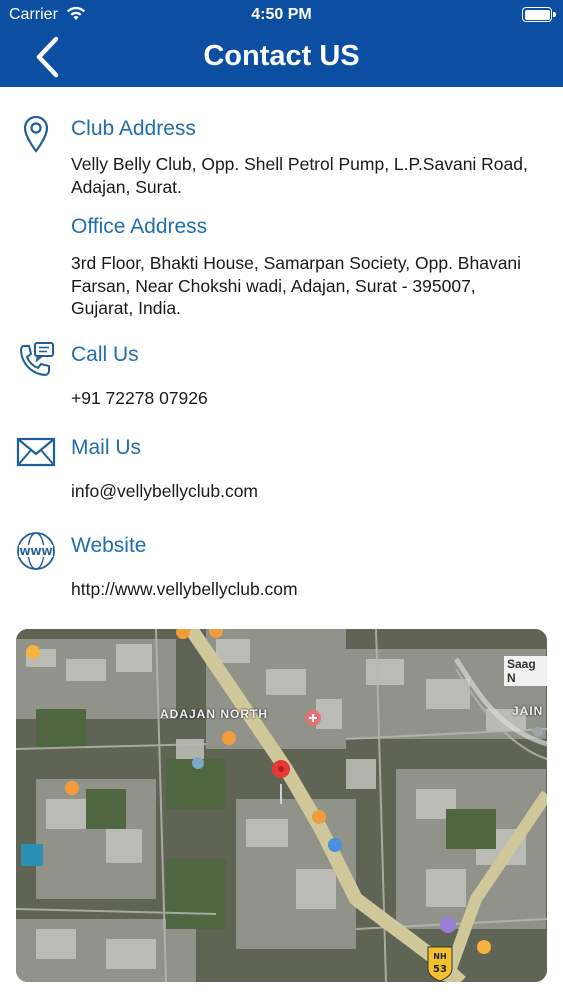  What do you see at coordinates (36, 359) in the screenshot?
I see `phone-chat-icon` at bounding box center [36, 359].